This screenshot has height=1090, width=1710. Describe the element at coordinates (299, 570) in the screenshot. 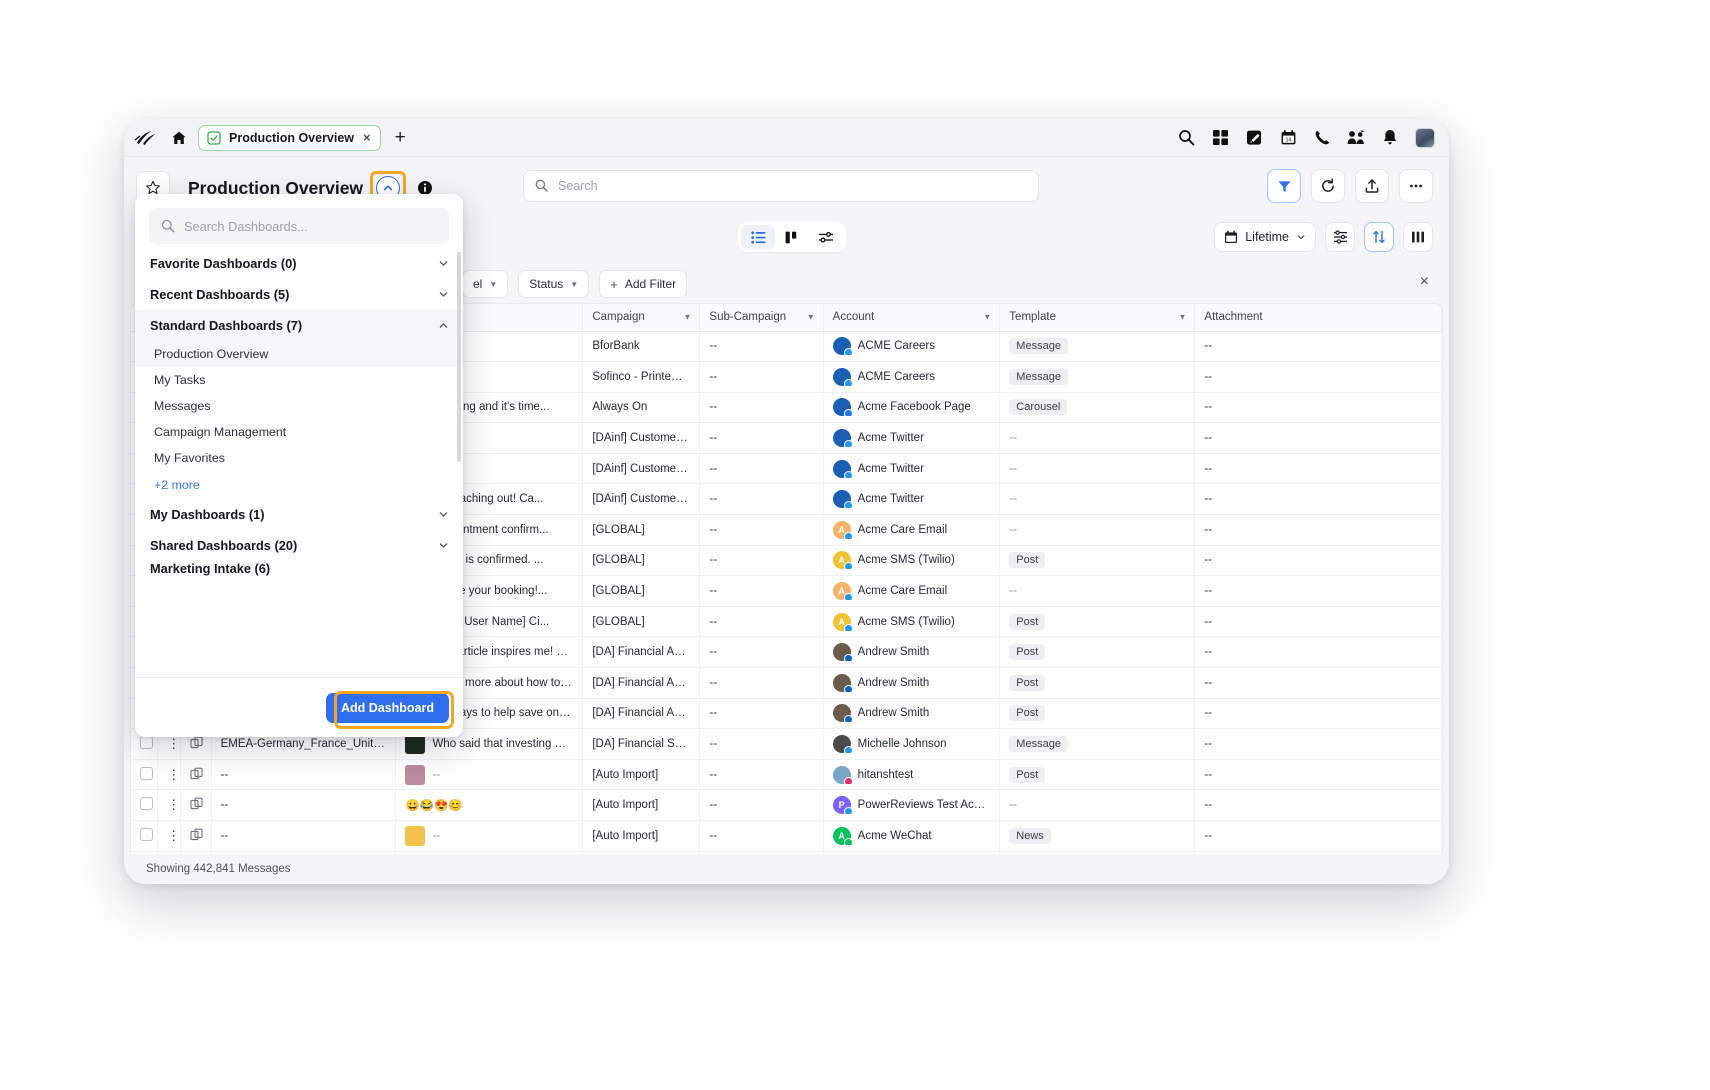

I see `dashboard-group-header-cutoff: Marketing Intake (6)` at that location.